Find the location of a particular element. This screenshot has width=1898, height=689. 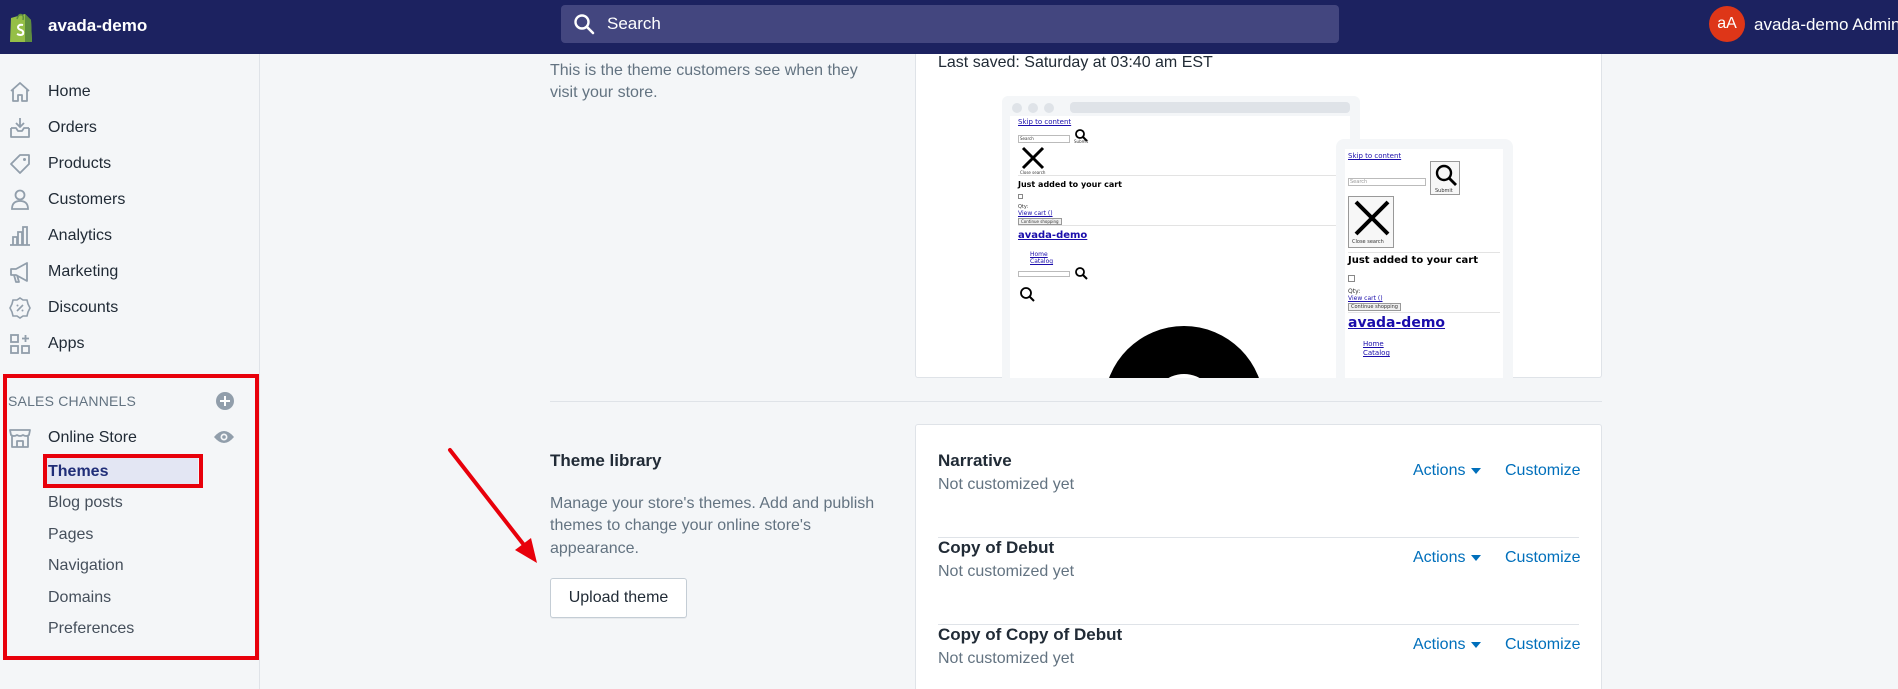

last-saved: Last saved: Saturday at 03:40 am EST is located at coordinates (1075, 62).